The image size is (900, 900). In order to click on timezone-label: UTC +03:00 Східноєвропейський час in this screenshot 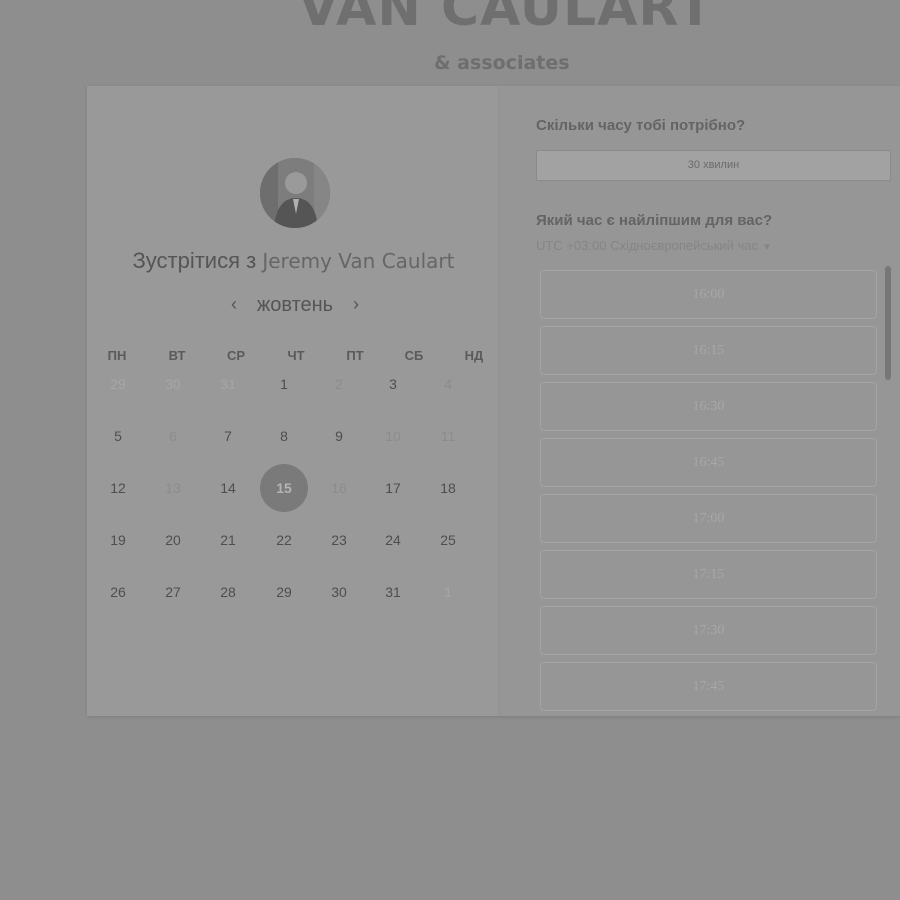, I will do `click(647, 245)`.